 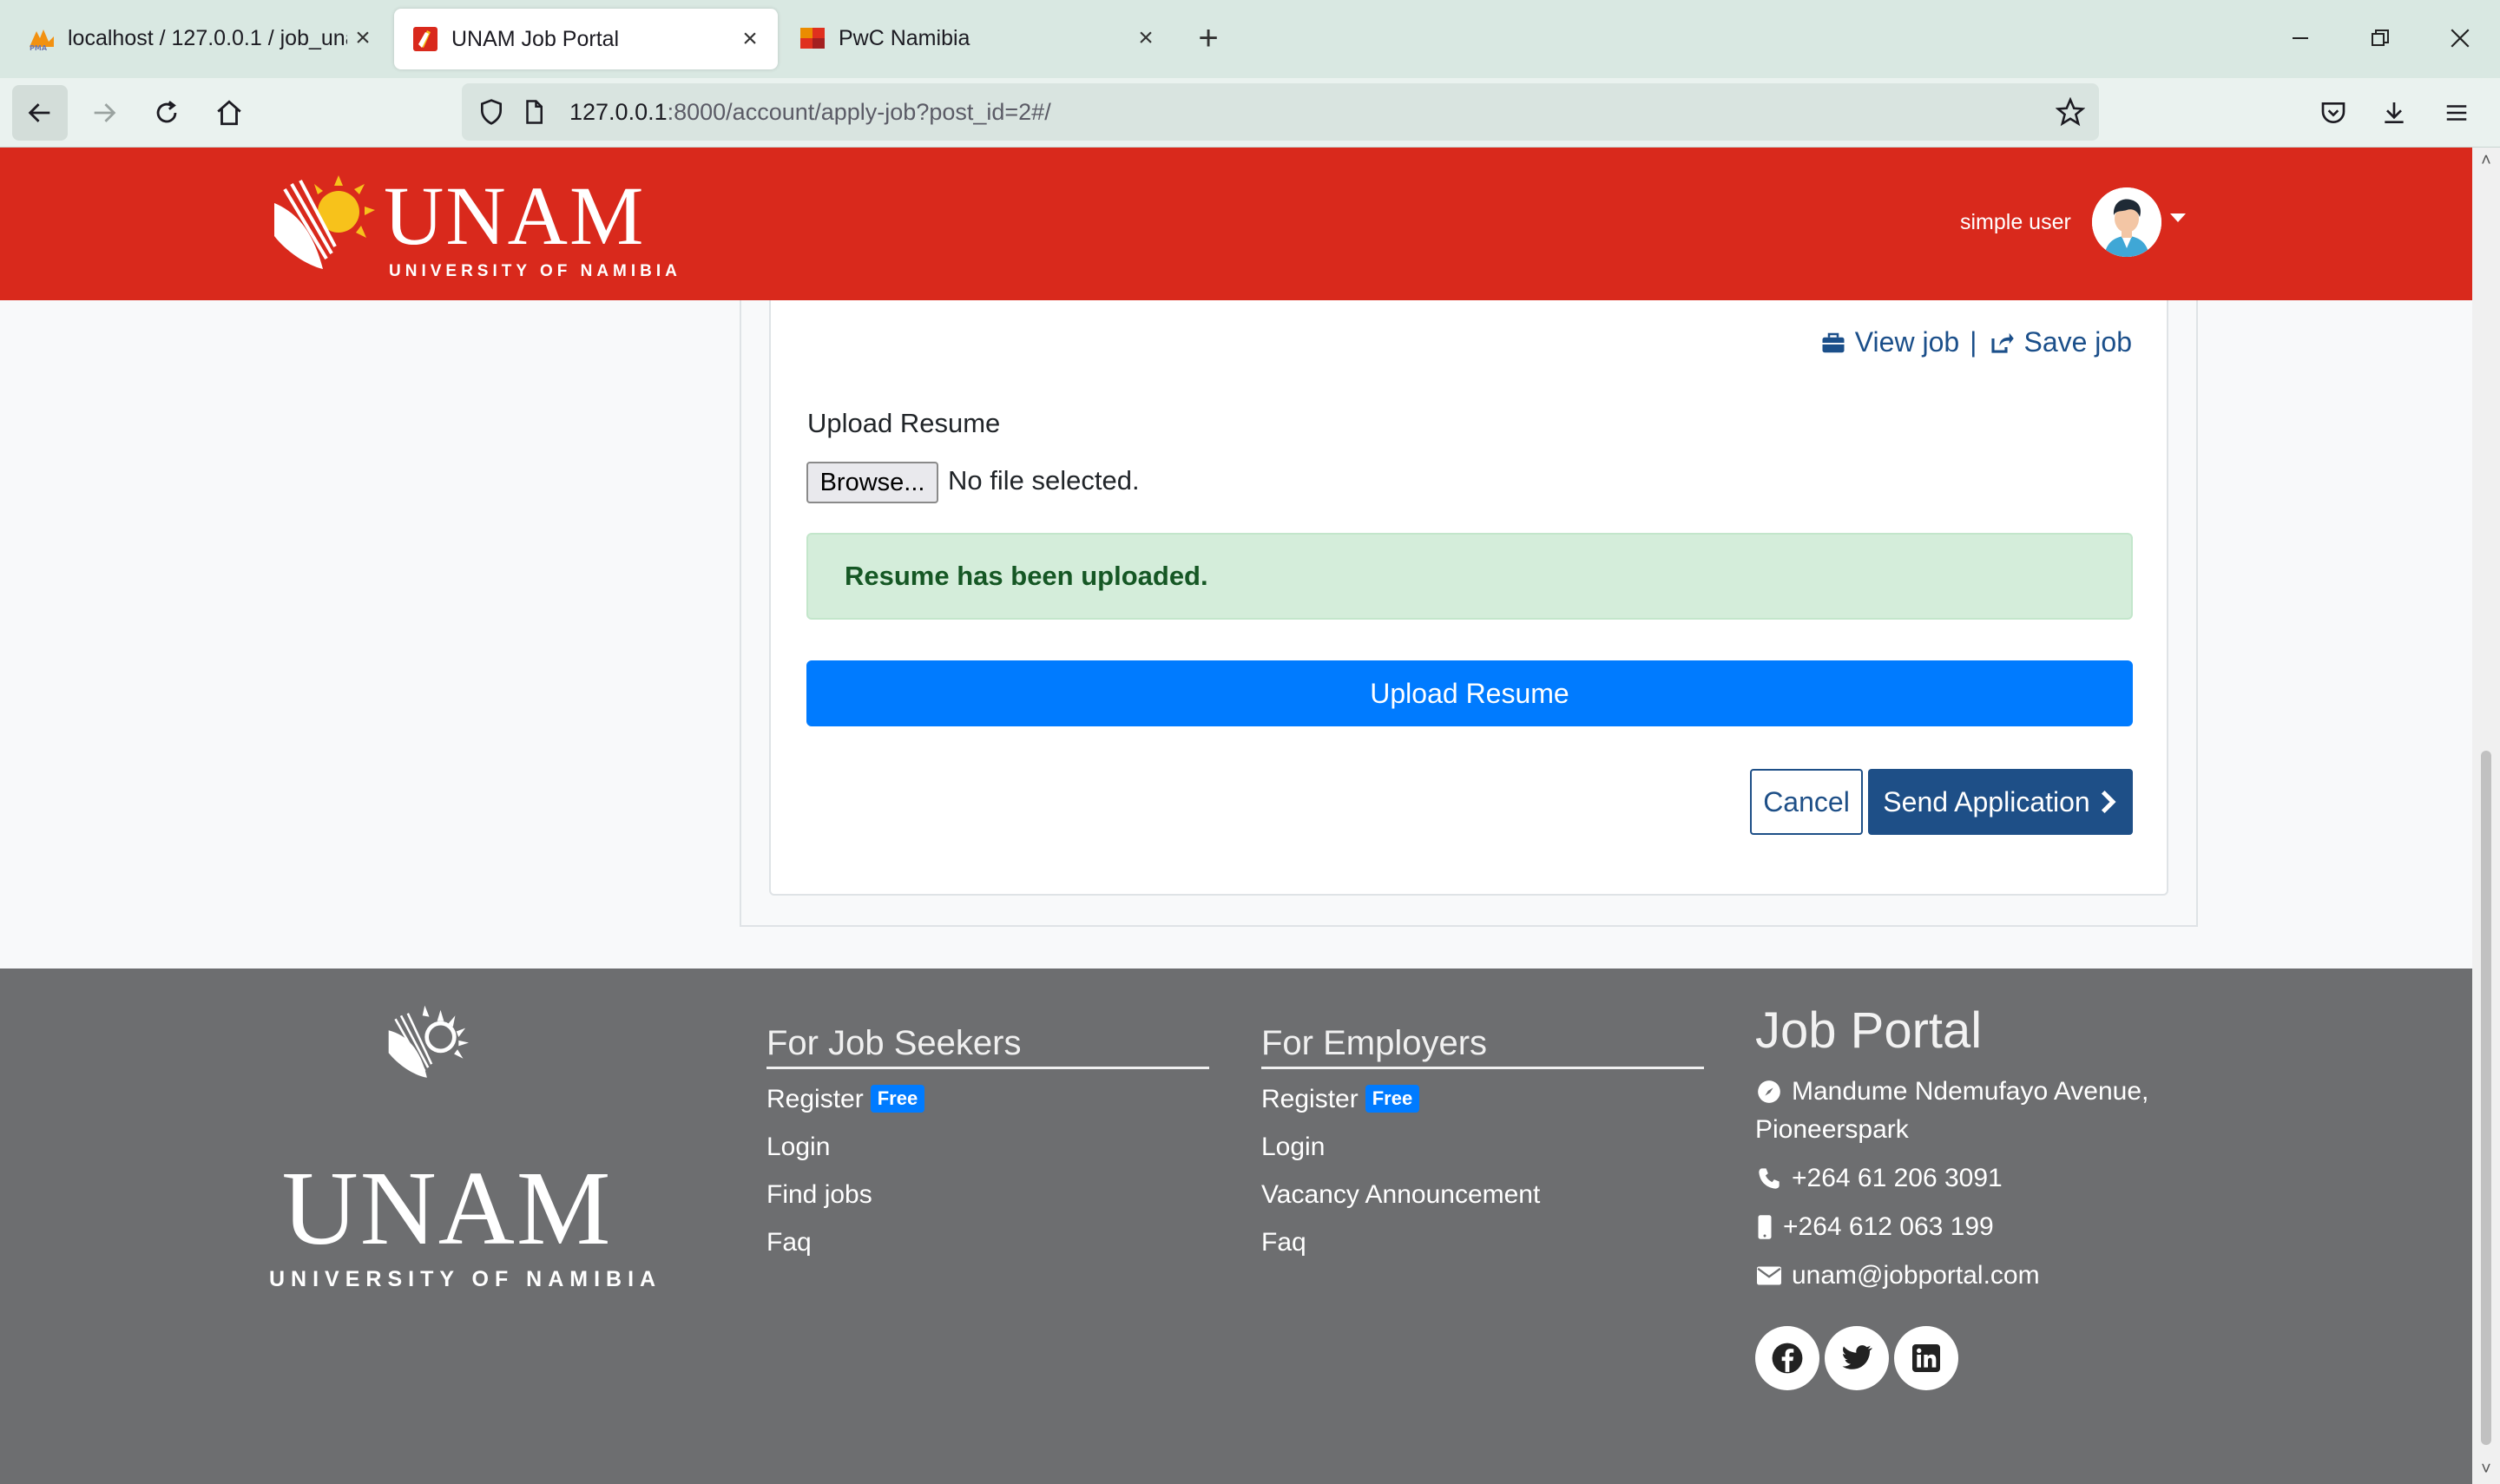 I want to click on download-icon, so click(x=2394, y=112).